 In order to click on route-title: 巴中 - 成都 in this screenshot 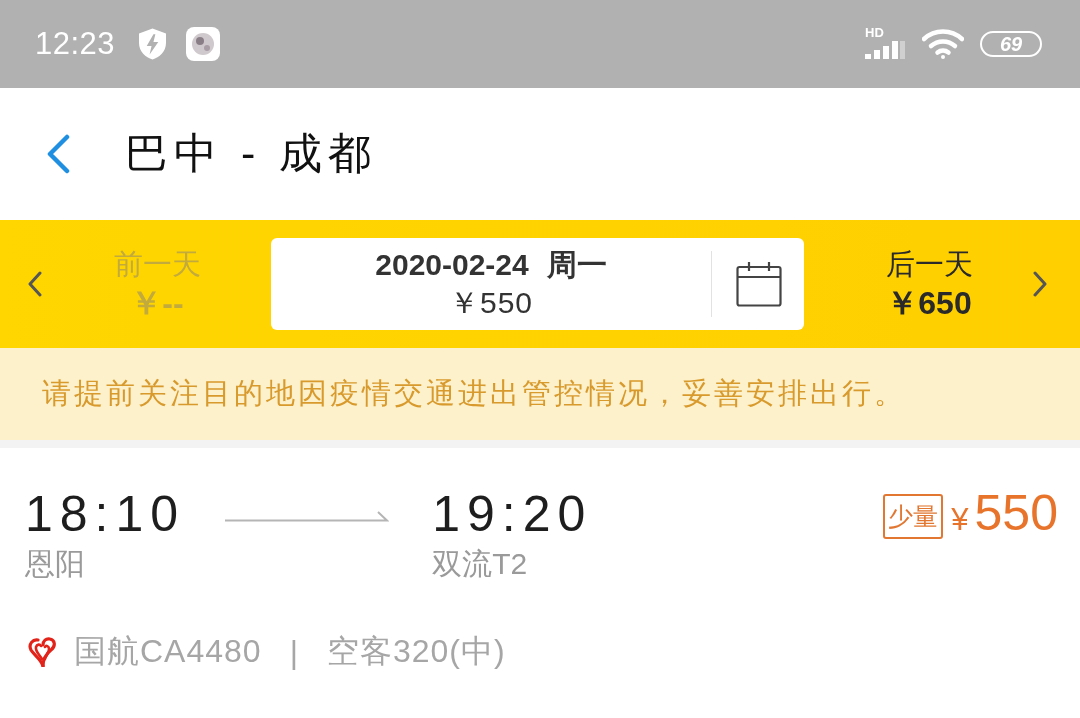, I will do `click(251, 153)`.